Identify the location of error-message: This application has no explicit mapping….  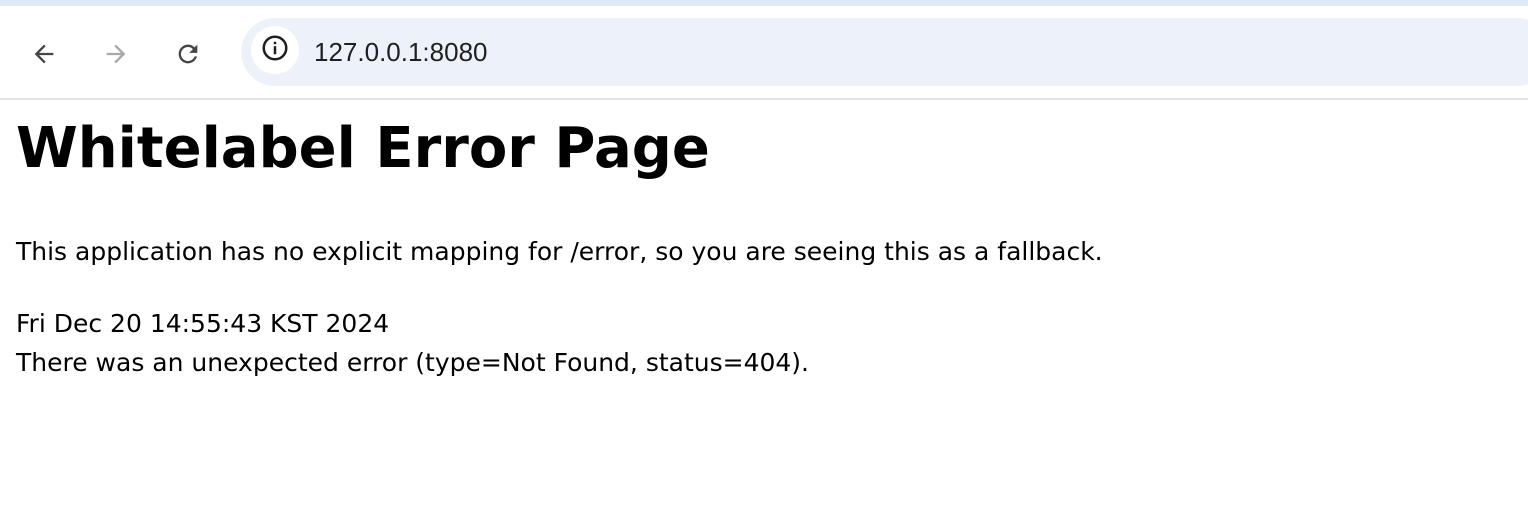
(559, 251).